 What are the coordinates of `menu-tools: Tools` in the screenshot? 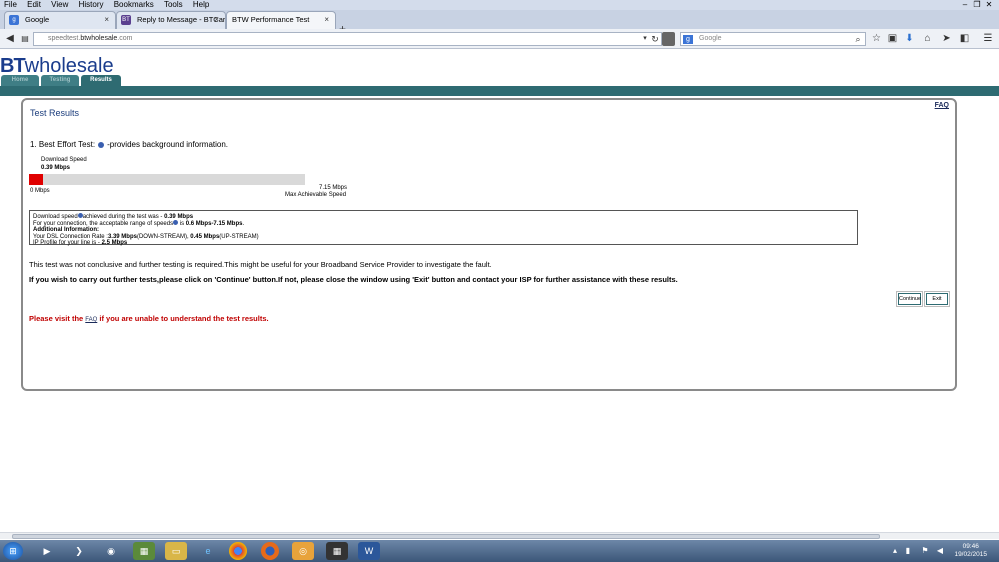 It's located at (173, 5).